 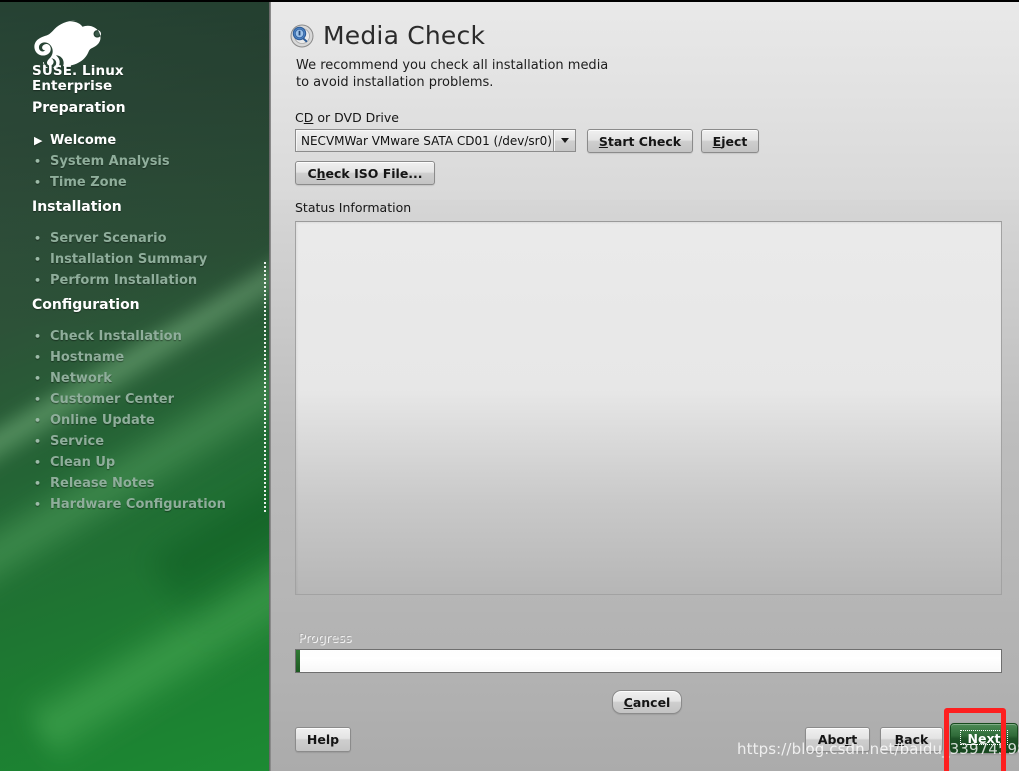 What do you see at coordinates (564, 140) in the screenshot?
I see `chevron-down-icon` at bounding box center [564, 140].